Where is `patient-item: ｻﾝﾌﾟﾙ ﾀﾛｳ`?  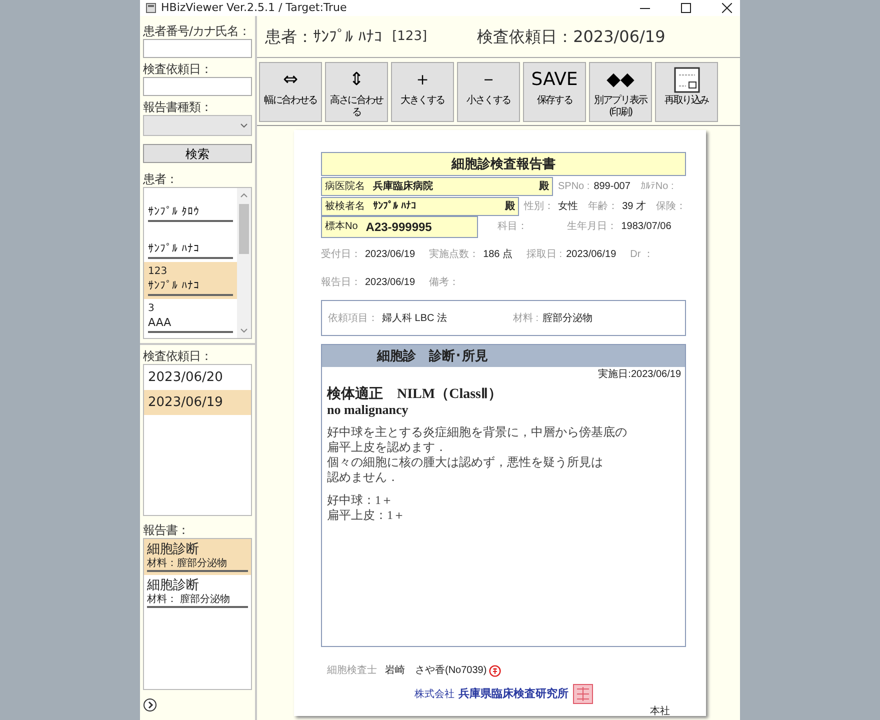
patient-item: ｻﾝﾌﾟﾙ ﾀﾛｳ is located at coordinates (190, 206).